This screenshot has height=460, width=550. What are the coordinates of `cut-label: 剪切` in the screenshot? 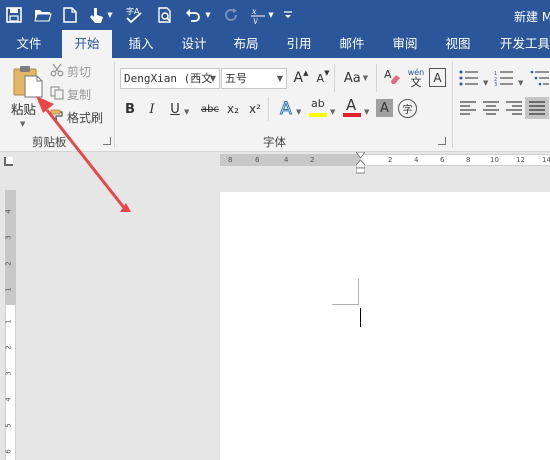 It's located at (79, 71).